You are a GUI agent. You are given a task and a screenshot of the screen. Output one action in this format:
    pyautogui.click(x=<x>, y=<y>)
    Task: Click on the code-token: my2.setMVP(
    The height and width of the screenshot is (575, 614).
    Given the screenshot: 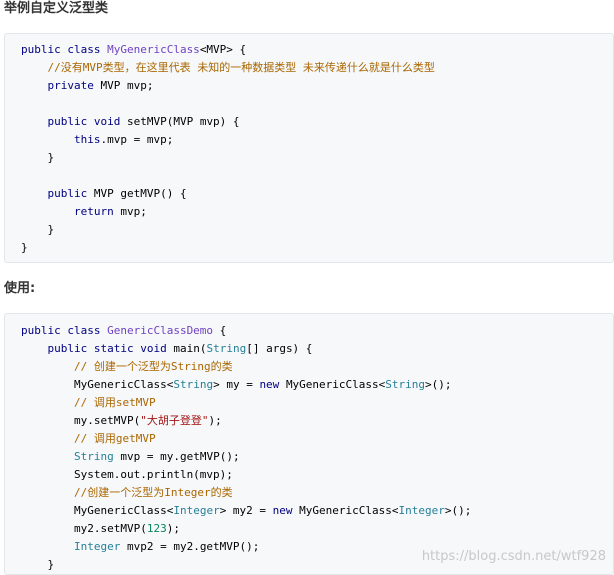 What is the action you would take?
    pyautogui.click(x=84, y=528)
    